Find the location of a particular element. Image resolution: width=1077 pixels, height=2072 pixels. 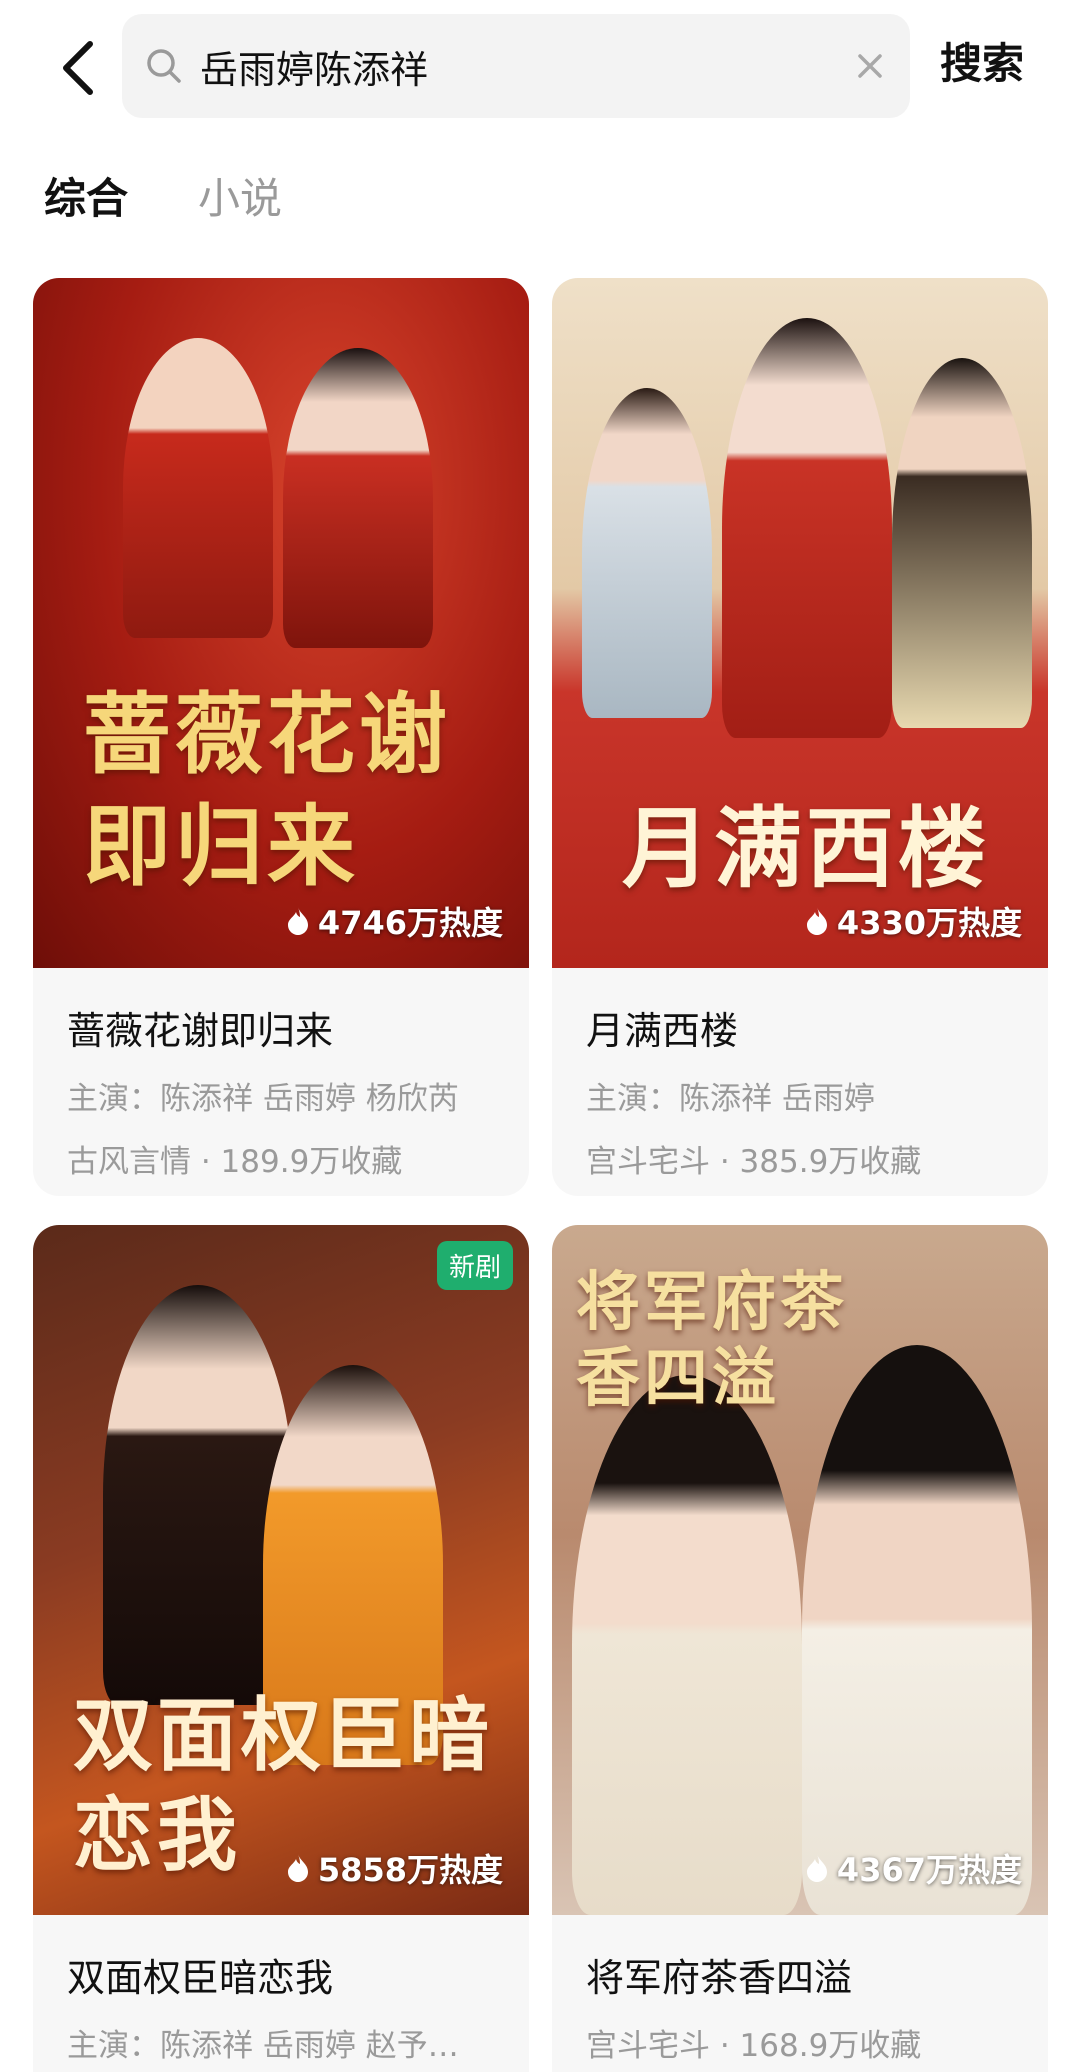

back-button is located at coordinates (78, 68).